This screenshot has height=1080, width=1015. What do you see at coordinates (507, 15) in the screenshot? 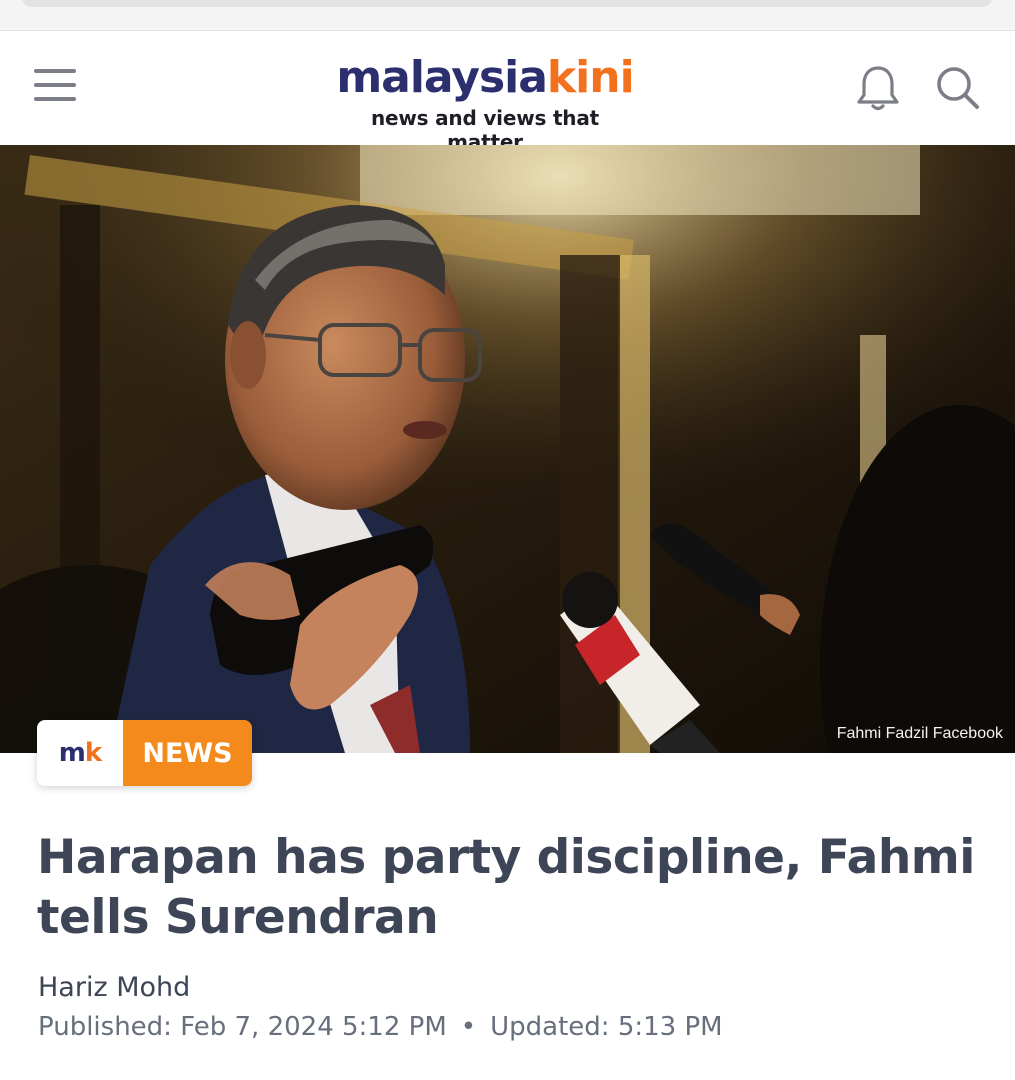
I see `browser-top-strip` at bounding box center [507, 15].